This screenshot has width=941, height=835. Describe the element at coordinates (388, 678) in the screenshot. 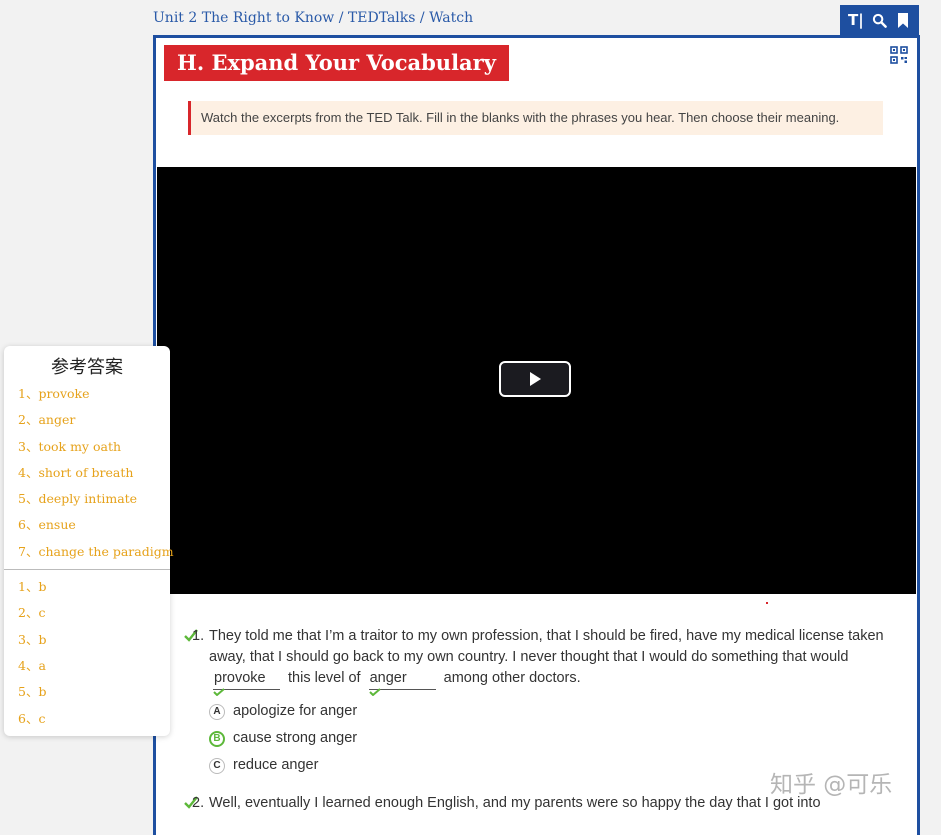

I see `blank-value: anger` at that location.